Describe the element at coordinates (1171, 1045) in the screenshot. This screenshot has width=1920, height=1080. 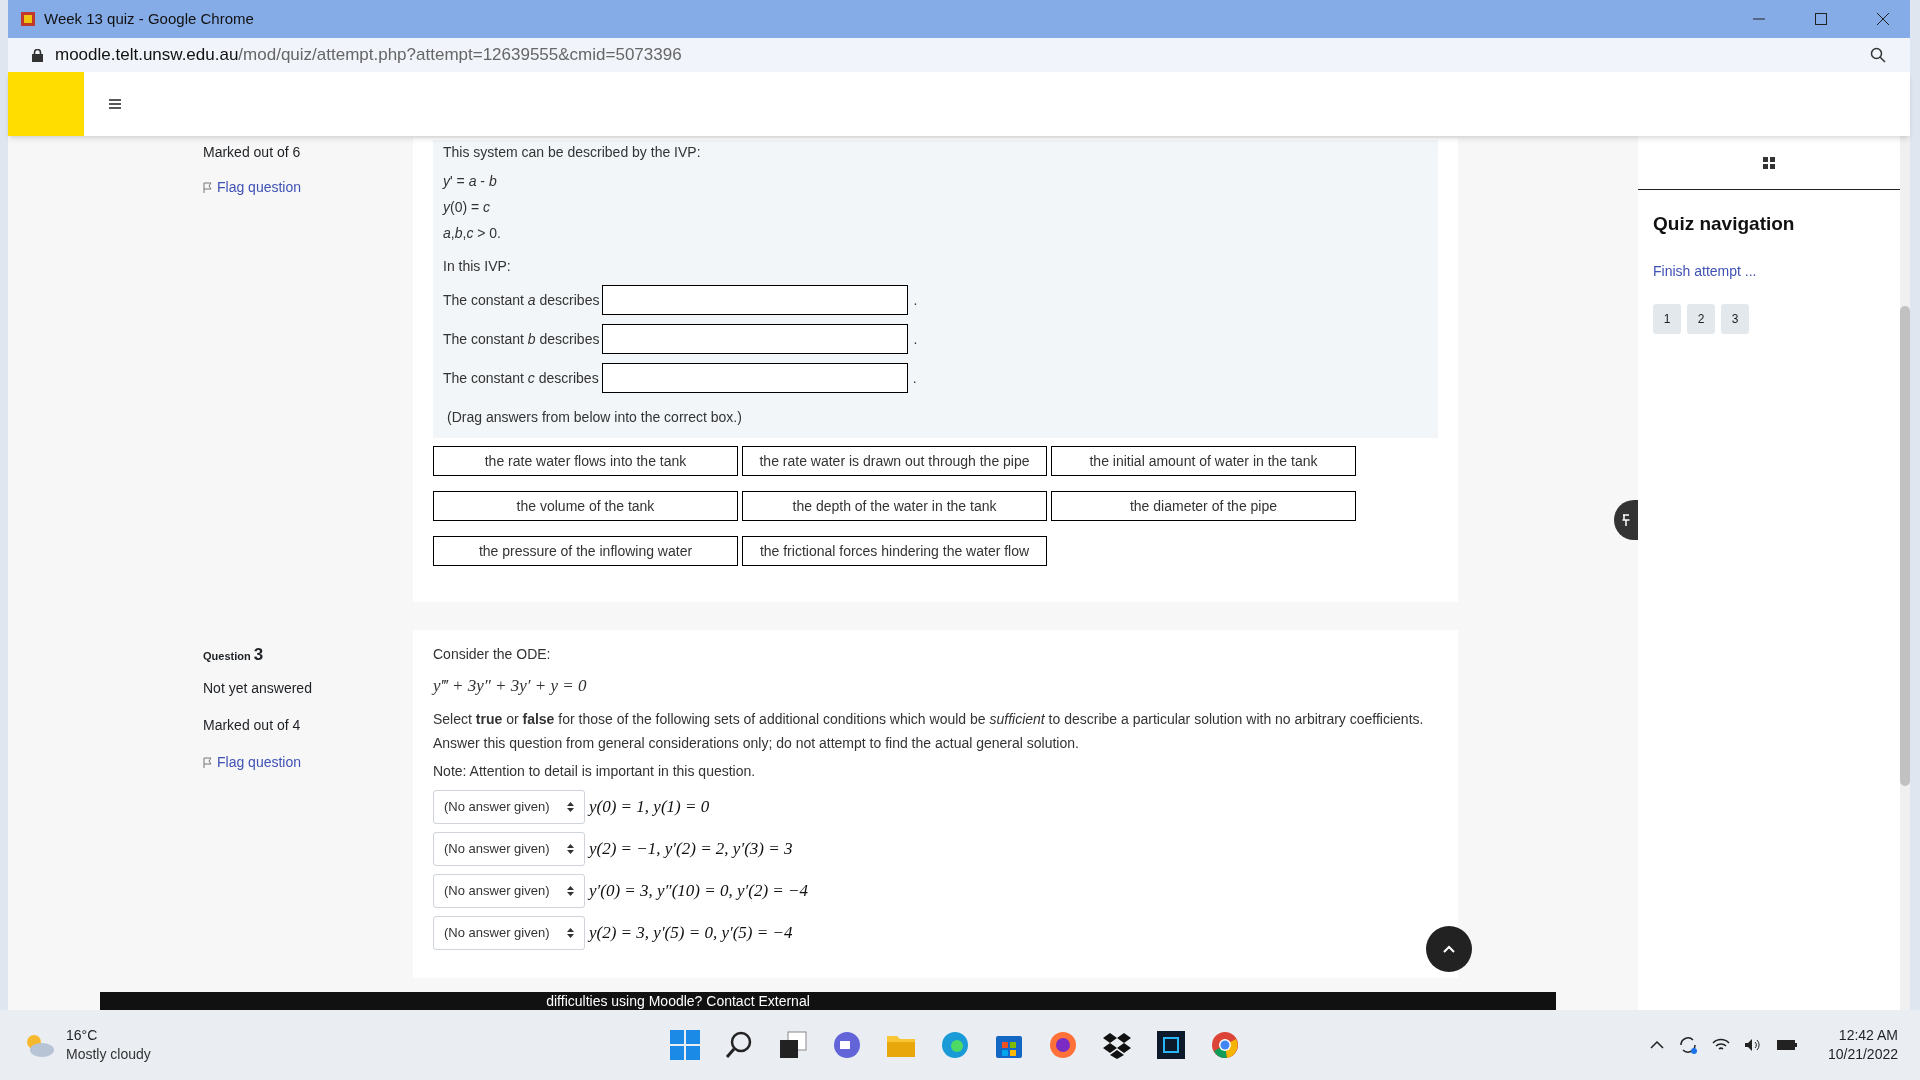
I see `app-icon` at that location.